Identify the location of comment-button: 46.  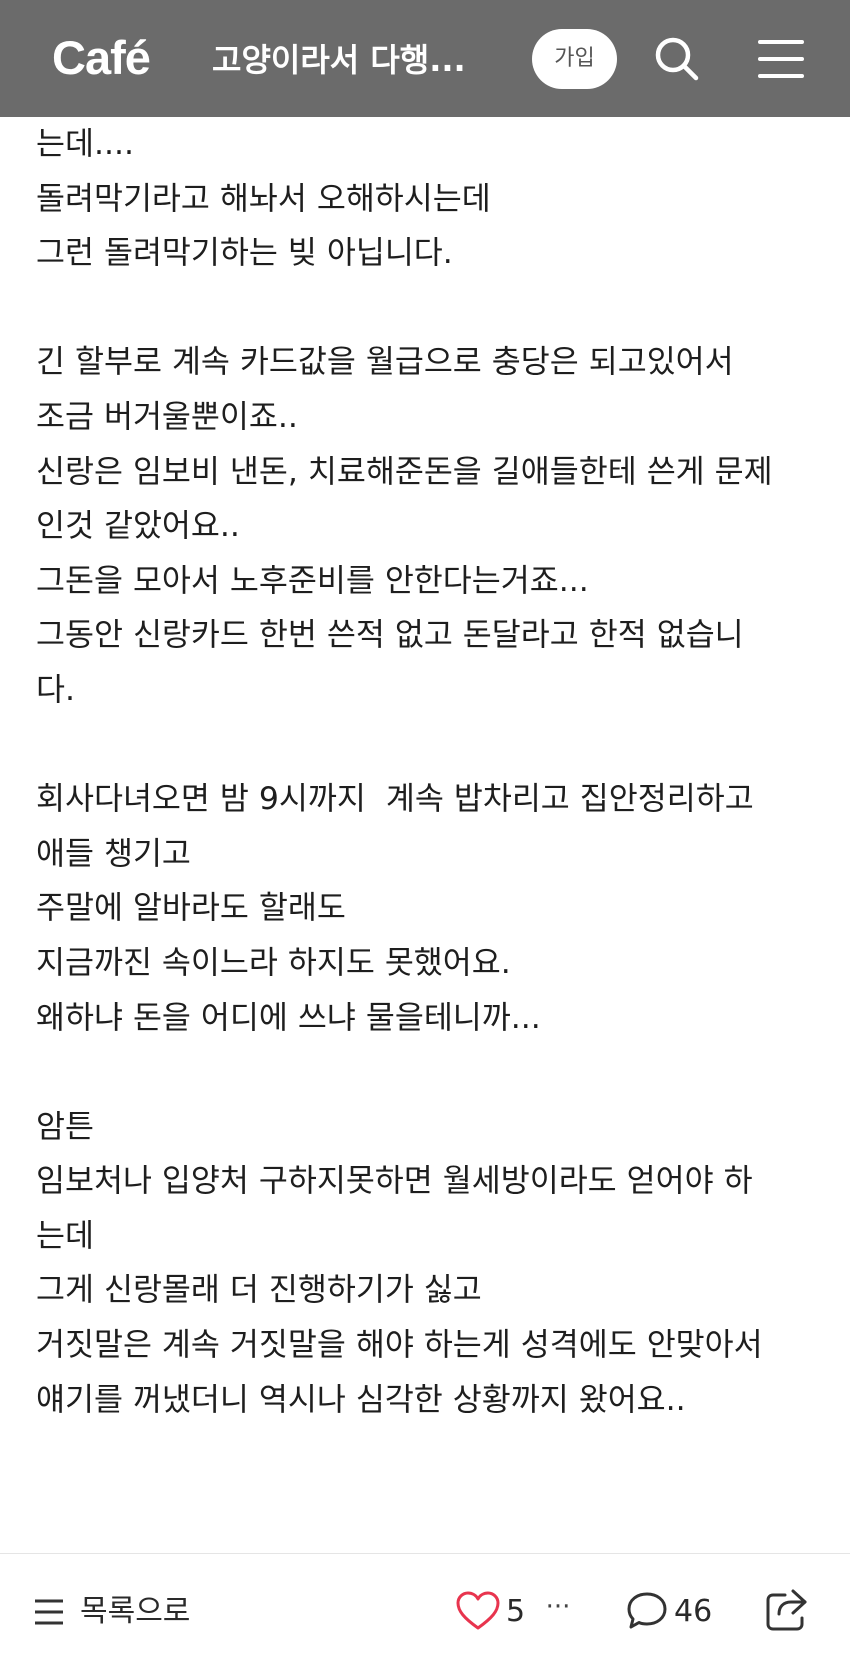
(669, 1611).